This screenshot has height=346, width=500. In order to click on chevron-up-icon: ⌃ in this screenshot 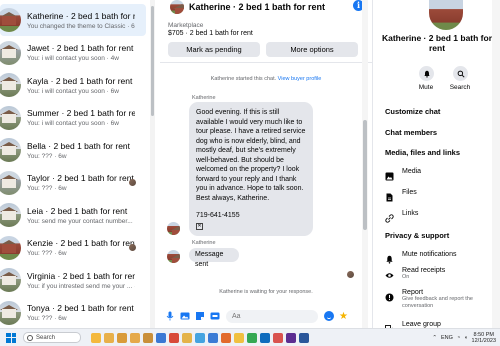, I will do `click(434, 338)`.